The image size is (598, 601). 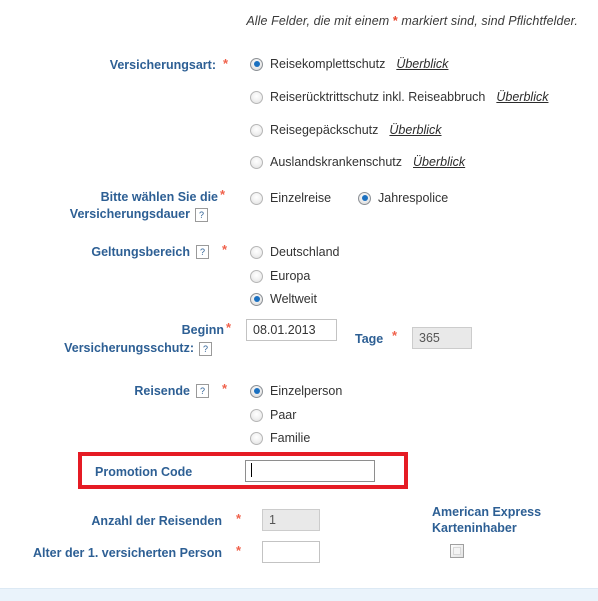 I want to click on label-amex-line1: American Express, so click(x=487, y=512).